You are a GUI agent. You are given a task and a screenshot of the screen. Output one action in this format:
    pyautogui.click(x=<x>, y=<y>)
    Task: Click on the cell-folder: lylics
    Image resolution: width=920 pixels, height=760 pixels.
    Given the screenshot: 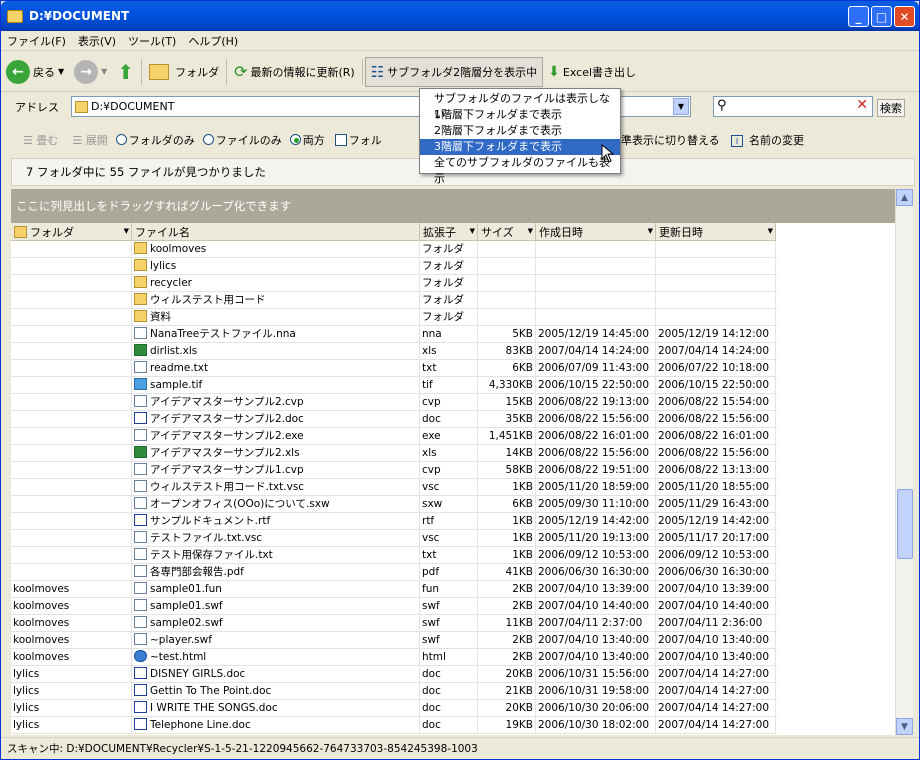 What is the action you would take?
    pyautogui.click(x=71, y=674)
    